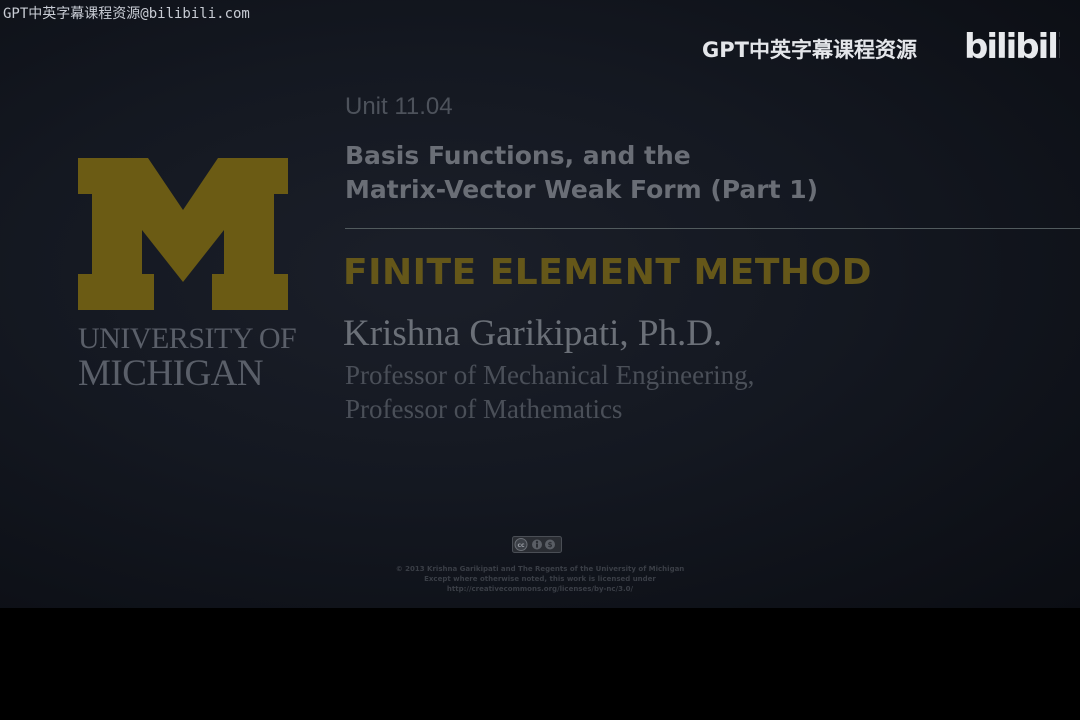  What do you see at coordinates (183, 234) in the screenshot?
I see `university-block-m-logo` at bounding box center [183, 234].